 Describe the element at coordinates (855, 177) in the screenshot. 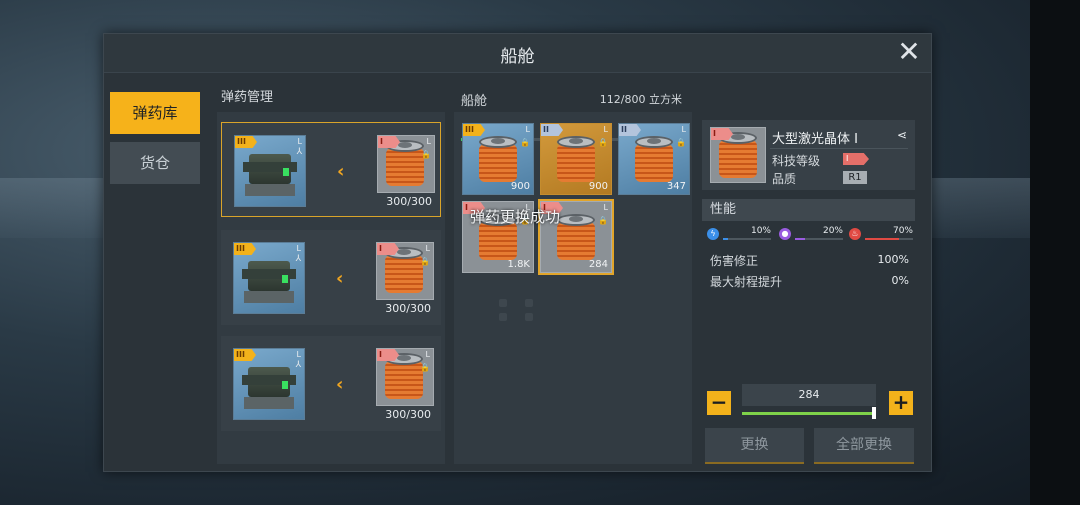

I see `quality-badge: R1` at that location.